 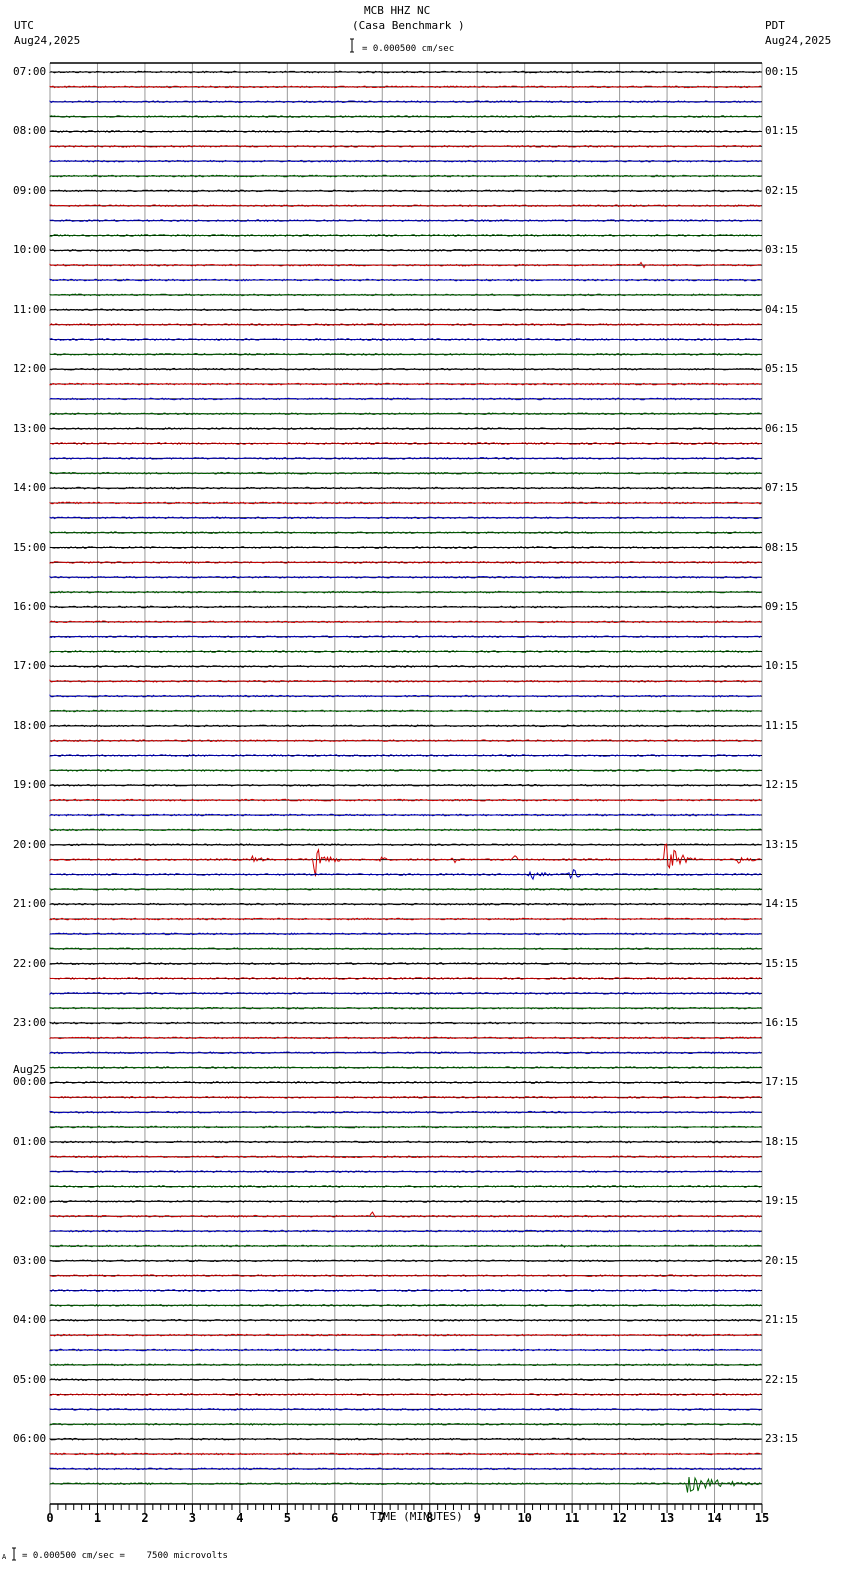 What do you see at coordinates (782, 250) in the screenshot?
I see `pdt-hour-label: 03:15` at bounding box center [782, 250].